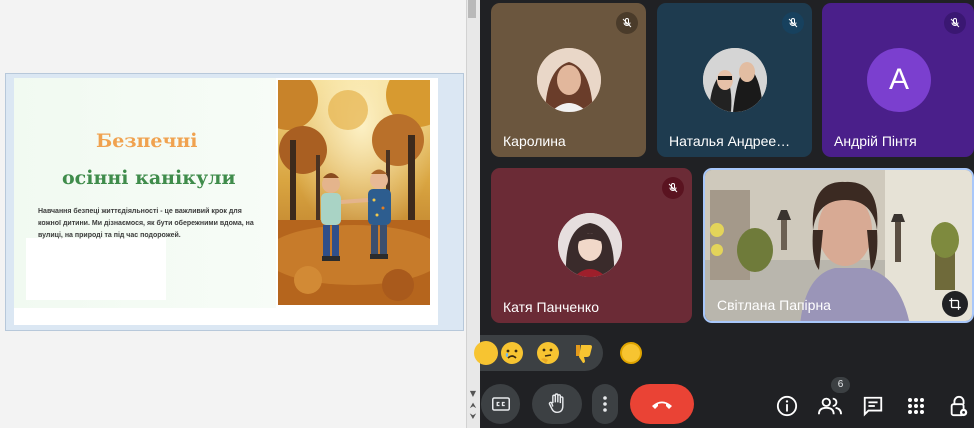 The height and width of the screenshot is (428, 974). I want to click on people-icon, so click(830, 406).